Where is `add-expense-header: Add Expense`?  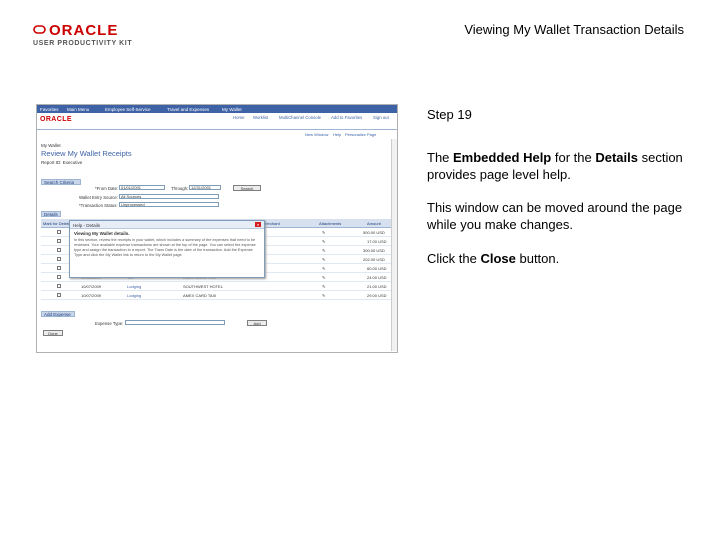 add-expense-header: Add Expense is located at coordinates (58, 314).